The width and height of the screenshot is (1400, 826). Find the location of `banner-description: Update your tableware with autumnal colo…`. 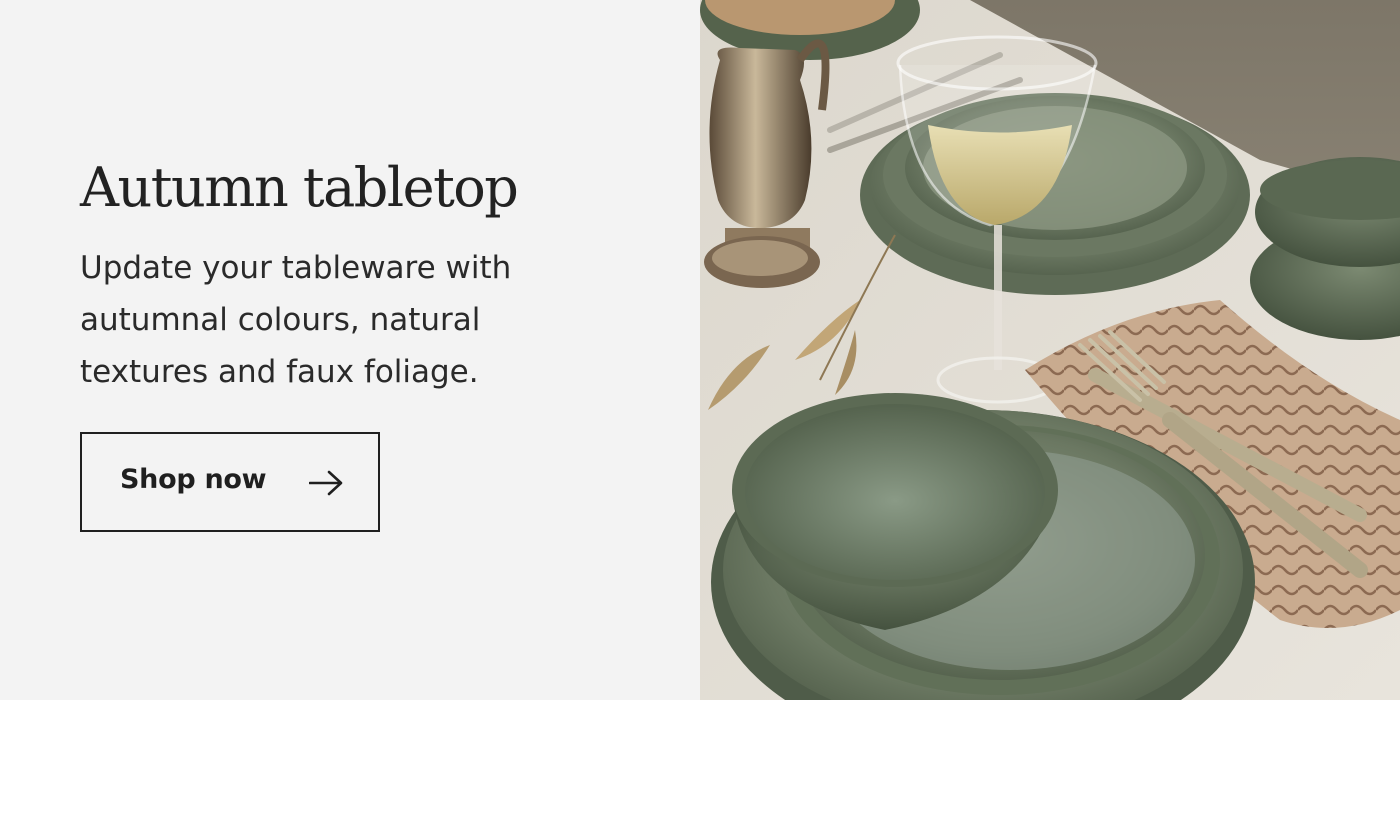

banner-description: Update your tableware with autumnal colo… is located at coordinates (296, 320).